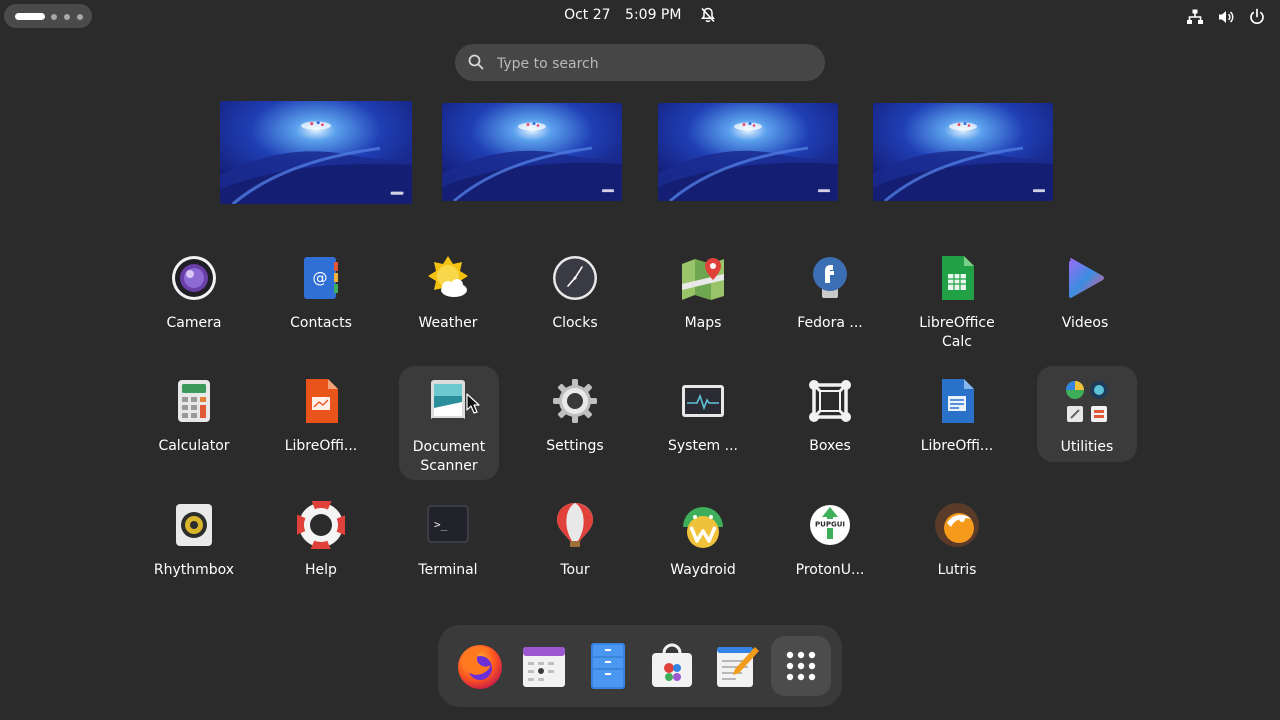  I want to click on app-label: Contacts, so click(321, 323).